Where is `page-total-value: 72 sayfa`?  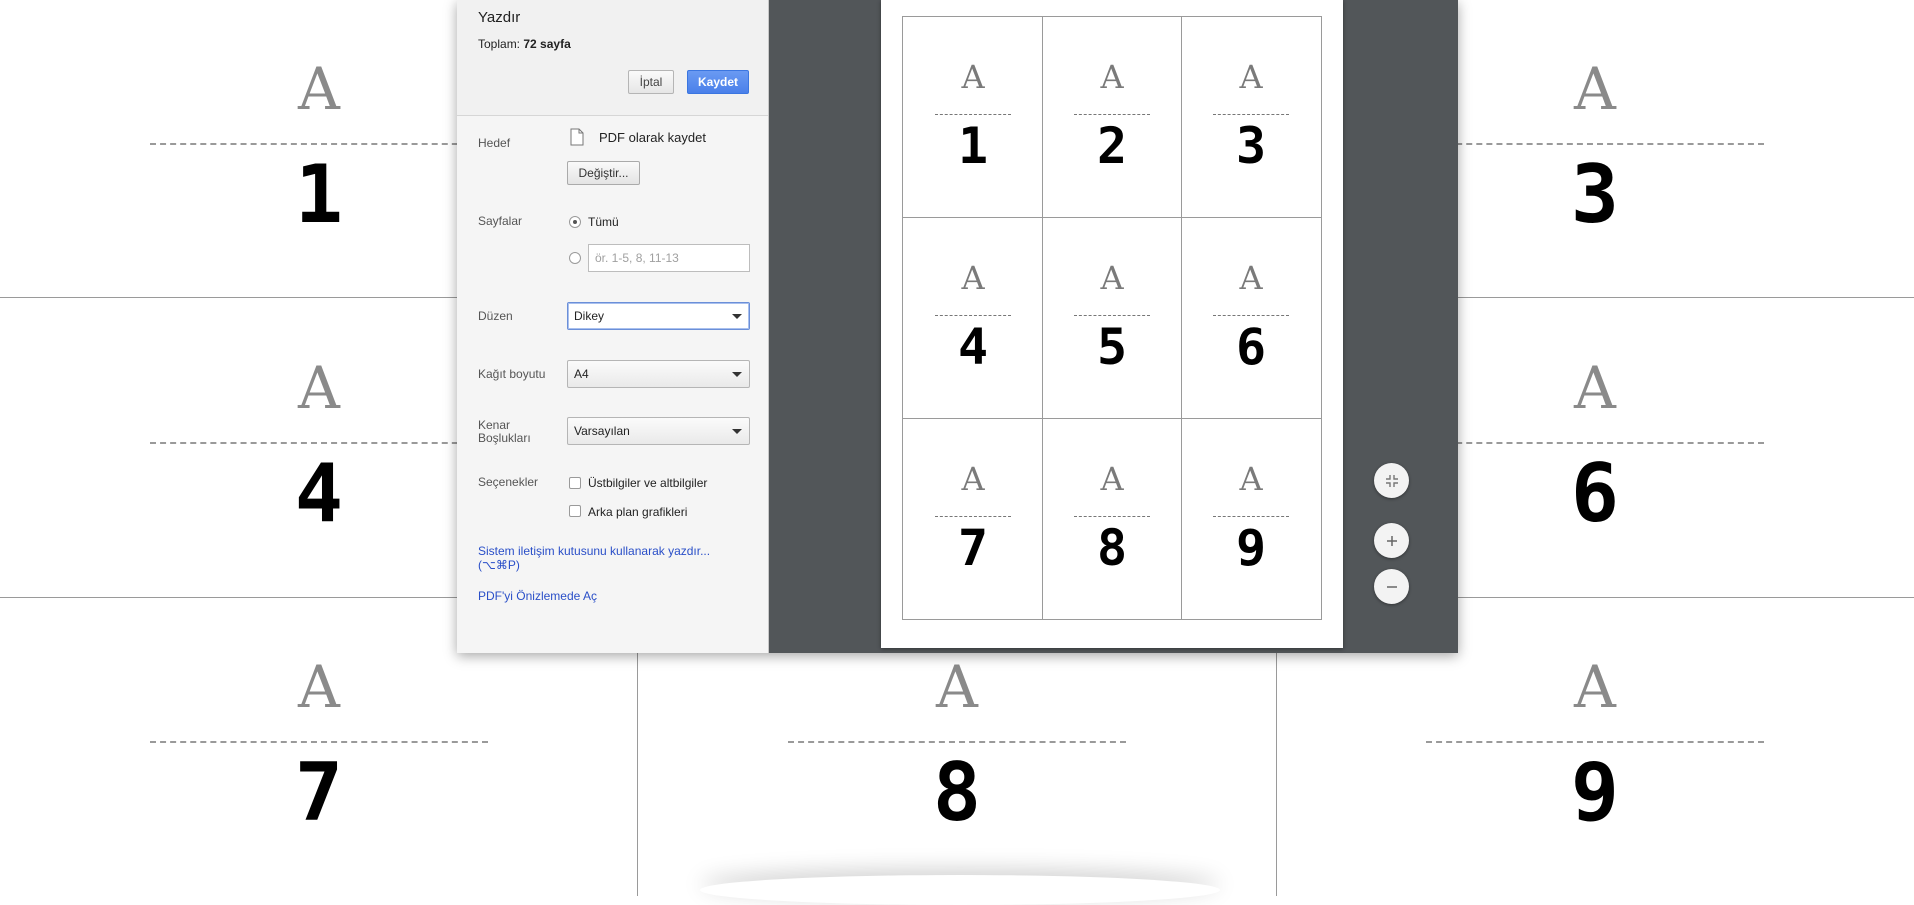
page-total-value: 72 sayfa is located at coordinates (547, 44).